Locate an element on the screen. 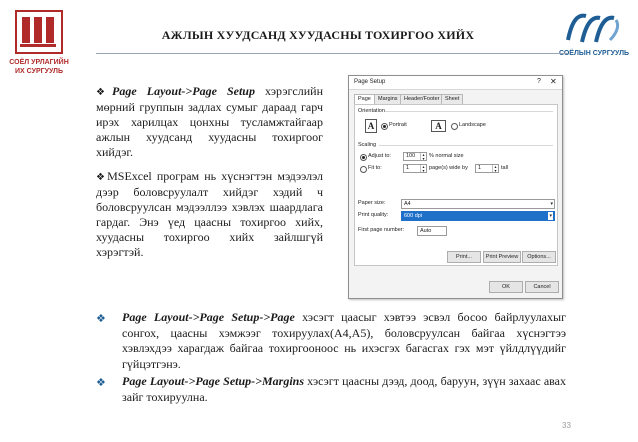  adjust-to-label: Adjust to: is located at coordinates (379, 156).